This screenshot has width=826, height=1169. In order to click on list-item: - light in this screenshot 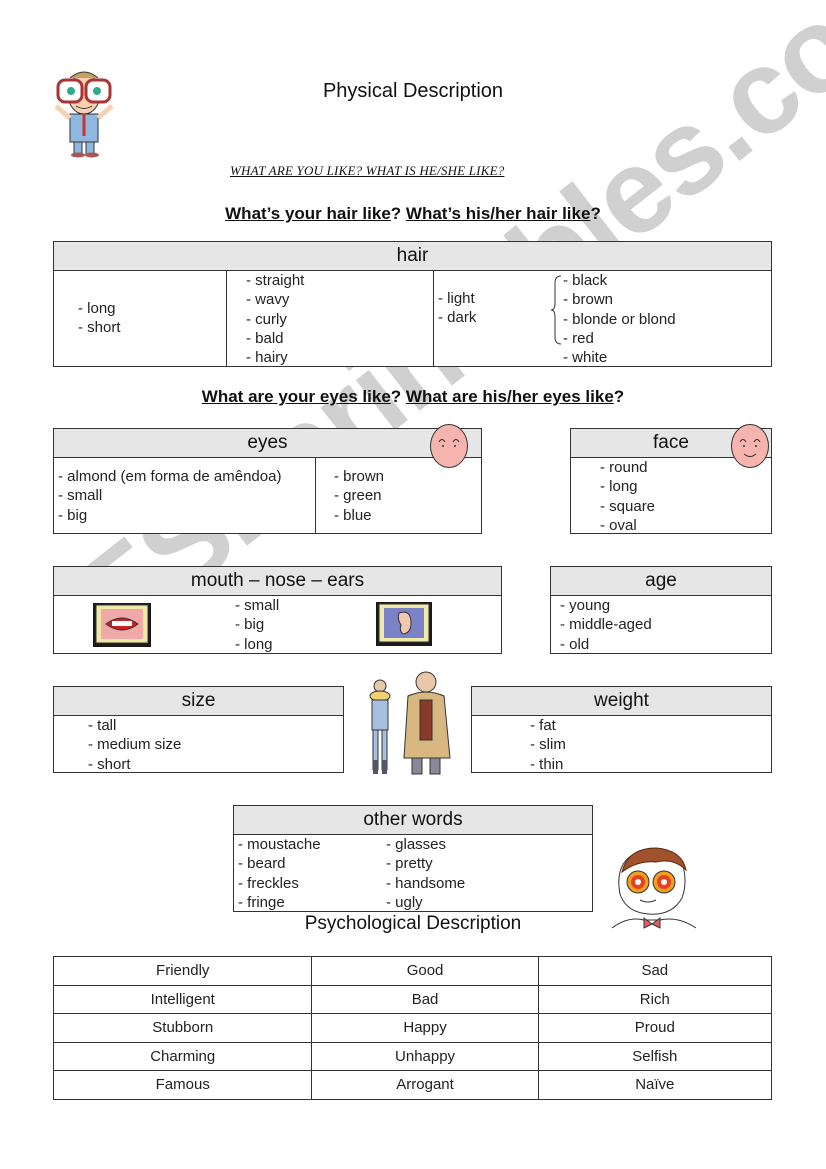, I will do `click(456, 298)`.